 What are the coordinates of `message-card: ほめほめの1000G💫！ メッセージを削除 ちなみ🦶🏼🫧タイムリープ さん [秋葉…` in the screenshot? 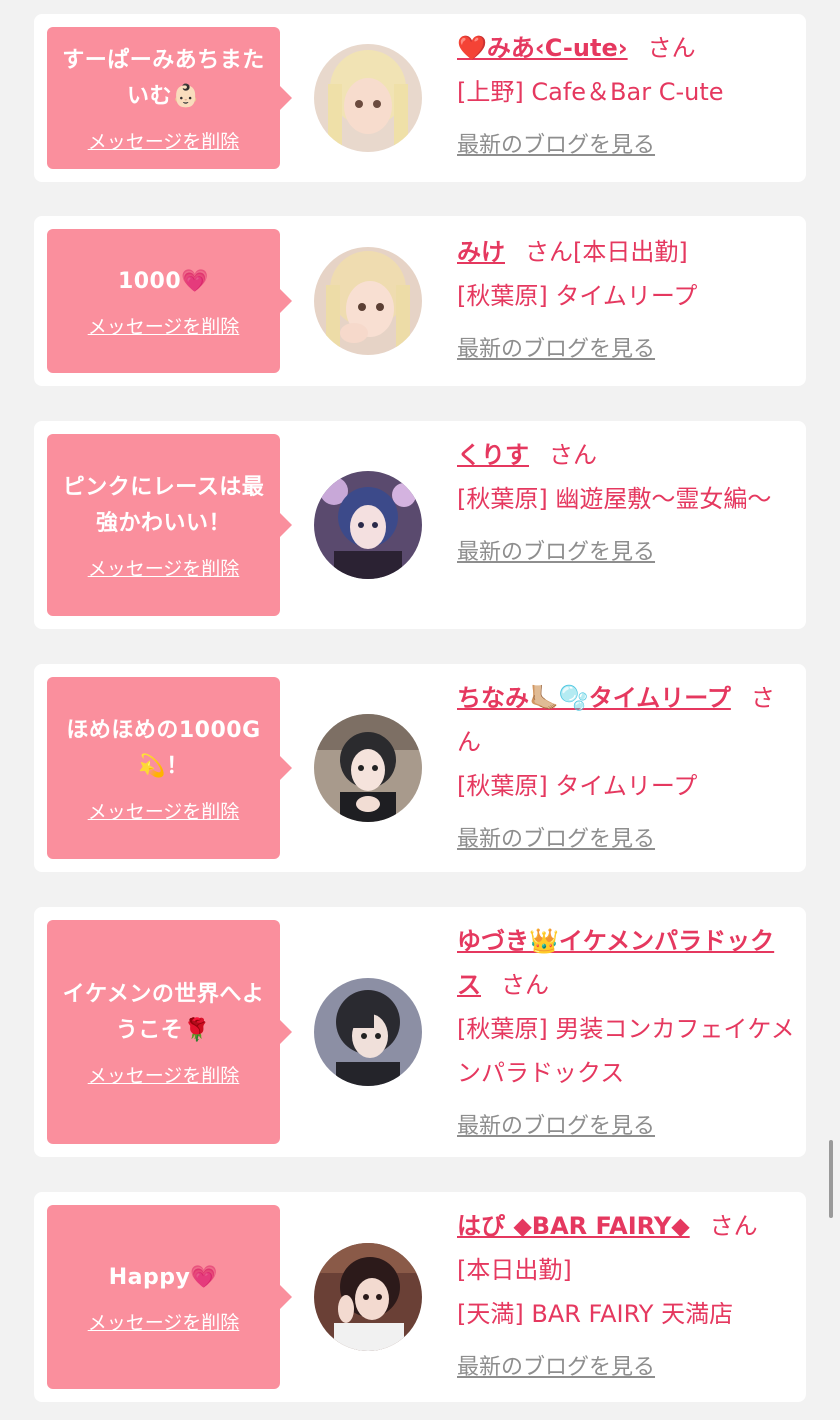 It's located at (420, 768).